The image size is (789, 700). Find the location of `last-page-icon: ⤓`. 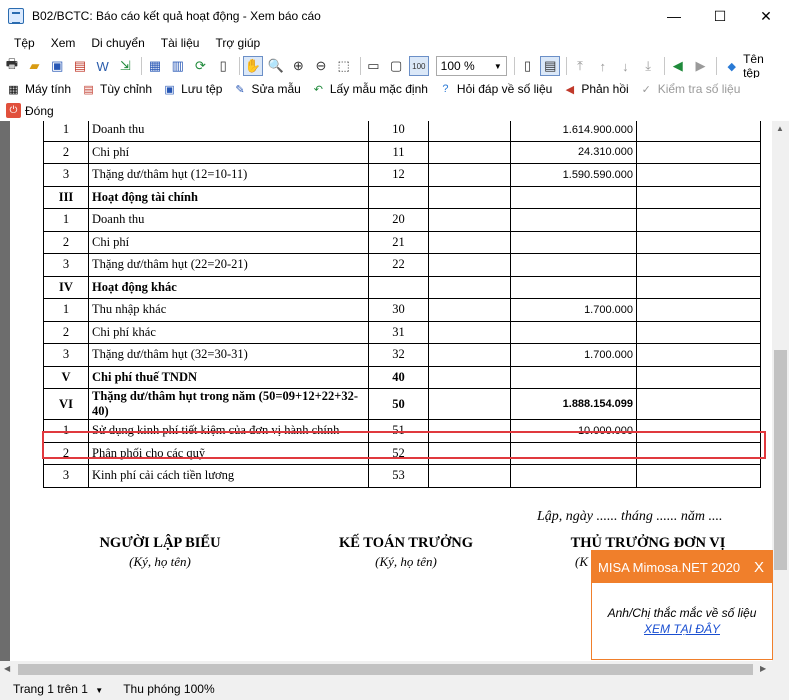

last-page-icon: ⤓ is located at coordinates (648, 66).